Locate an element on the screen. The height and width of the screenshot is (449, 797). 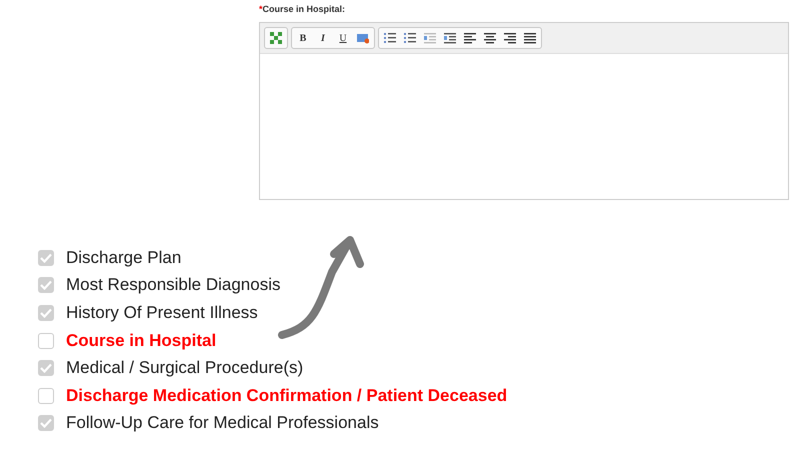
format-button: I is located at coordinates (323, 38).